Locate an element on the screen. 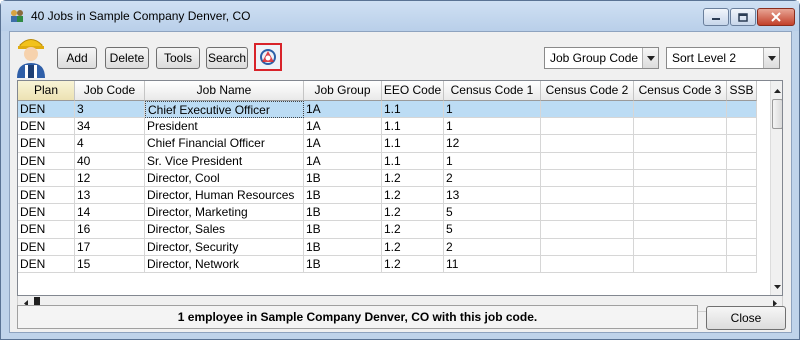 Image resolution: width=800 pixels, height=340 pixels. chevron-down-icon is located at coordinates (771, 58).